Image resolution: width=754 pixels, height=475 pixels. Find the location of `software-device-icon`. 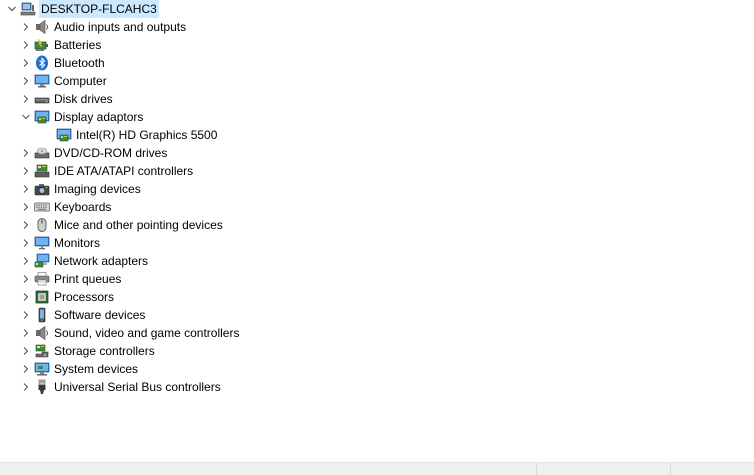

software-device-icon is located at coordinates (42, 315).